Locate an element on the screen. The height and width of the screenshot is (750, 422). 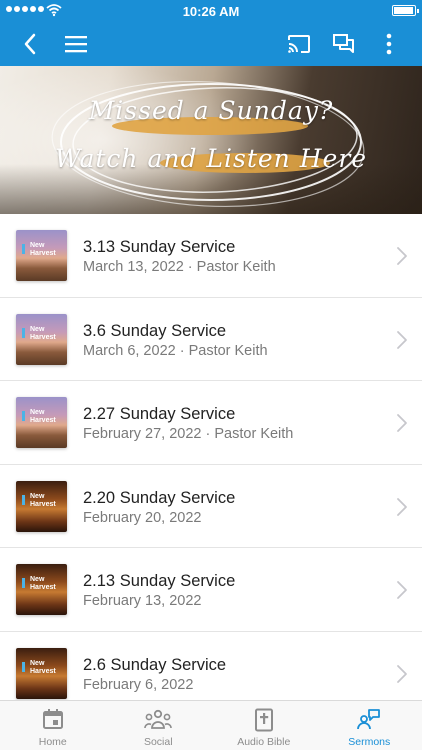
sermon-title: 2.27 Sunday Service is located at coordinates (159, 414).